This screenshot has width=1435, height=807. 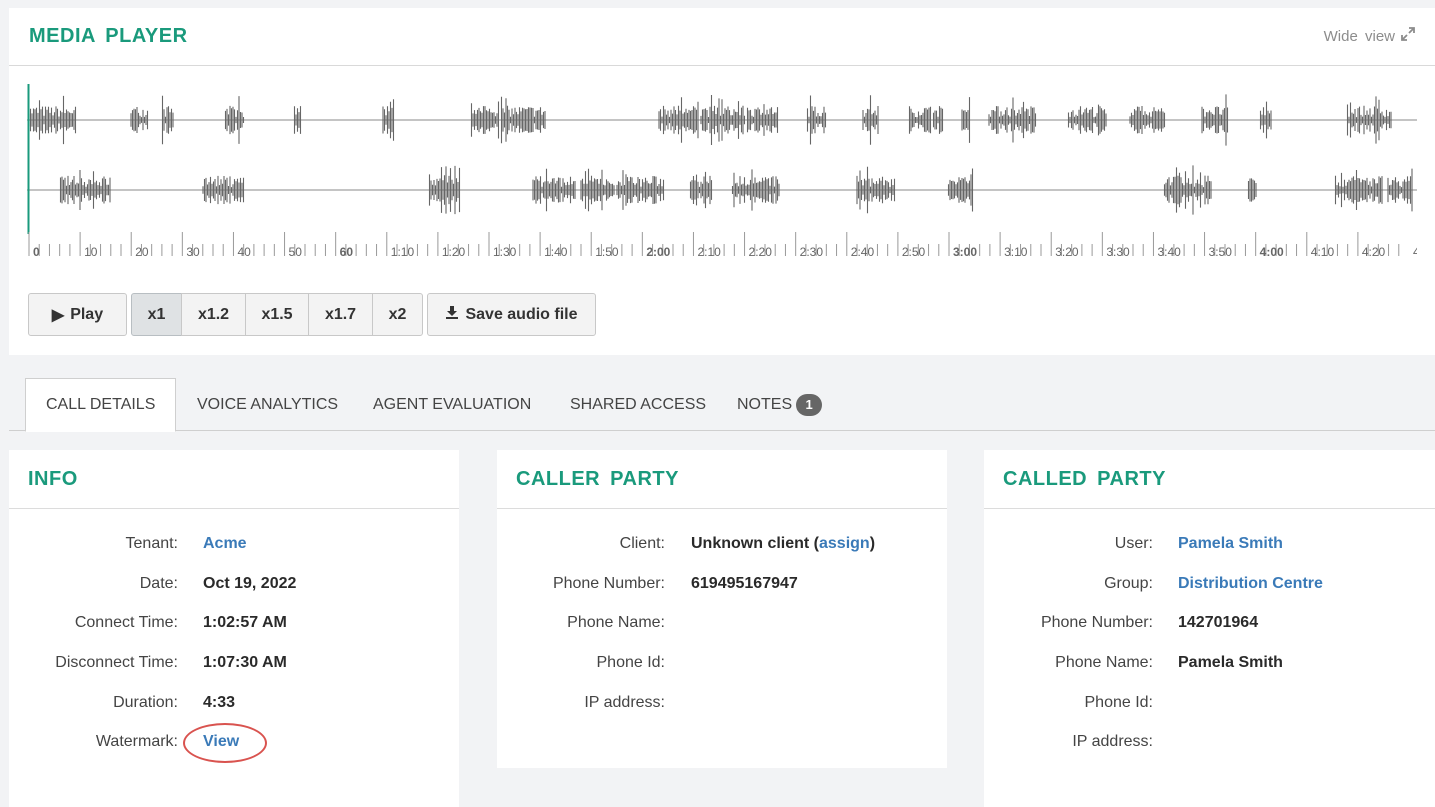 I want to click on client-suffix: ), so click(x=872, y=543).